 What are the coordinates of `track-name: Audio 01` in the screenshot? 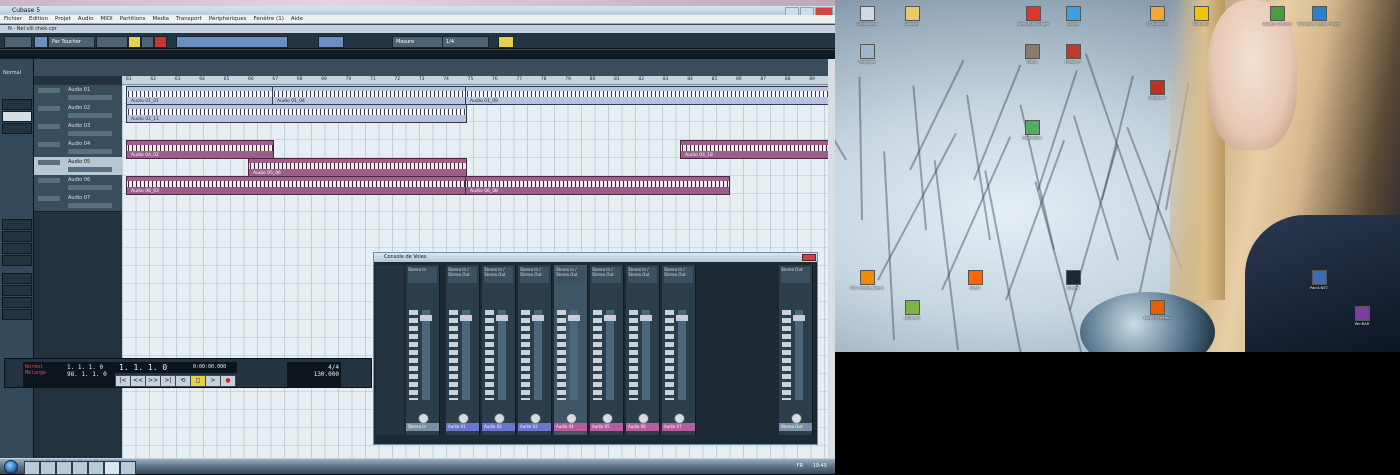 It's located at (79, 90).